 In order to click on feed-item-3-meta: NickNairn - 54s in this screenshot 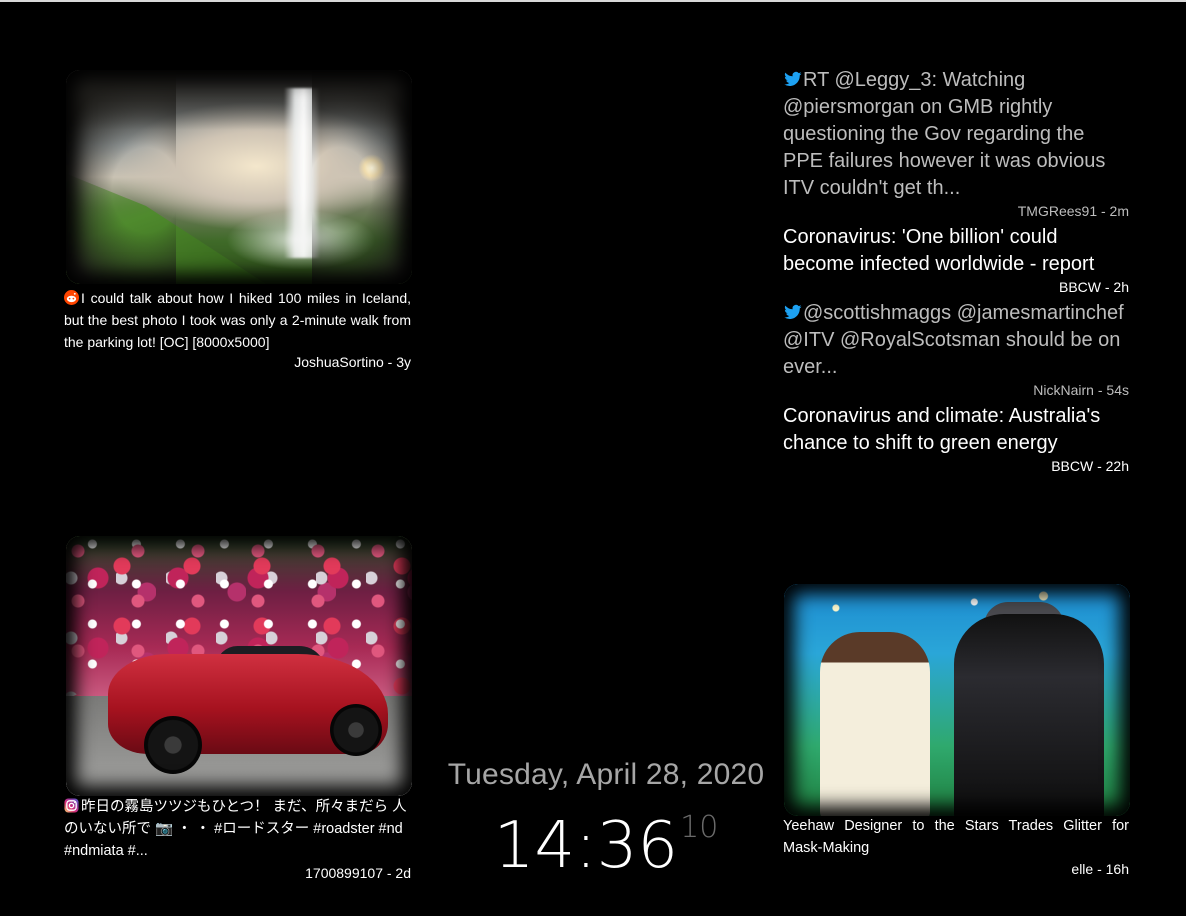, I will do `click(1081, 390)`.